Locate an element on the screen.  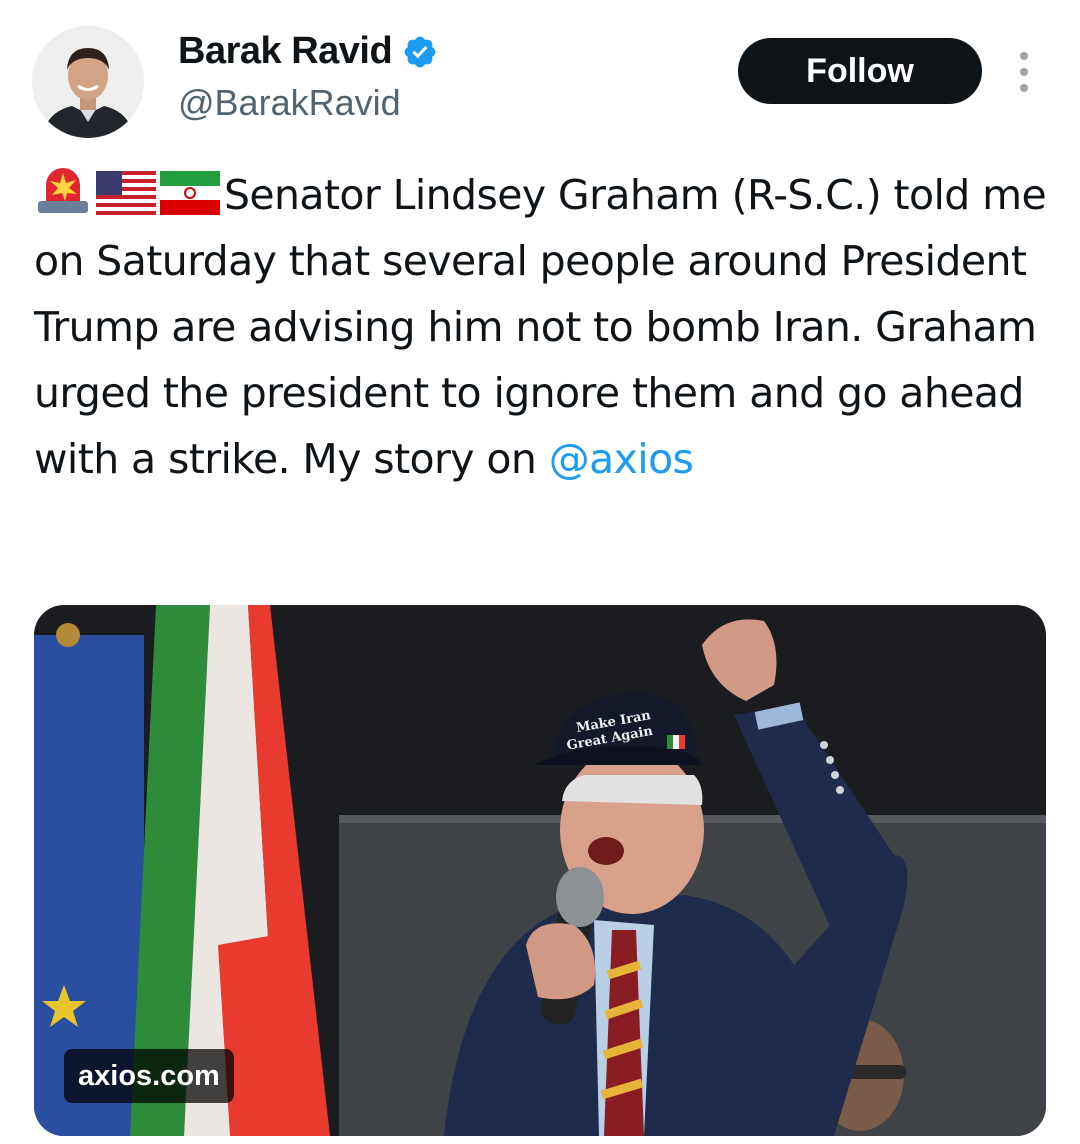
link-domain-label: axios.com is located at coordinates (149, 1076).